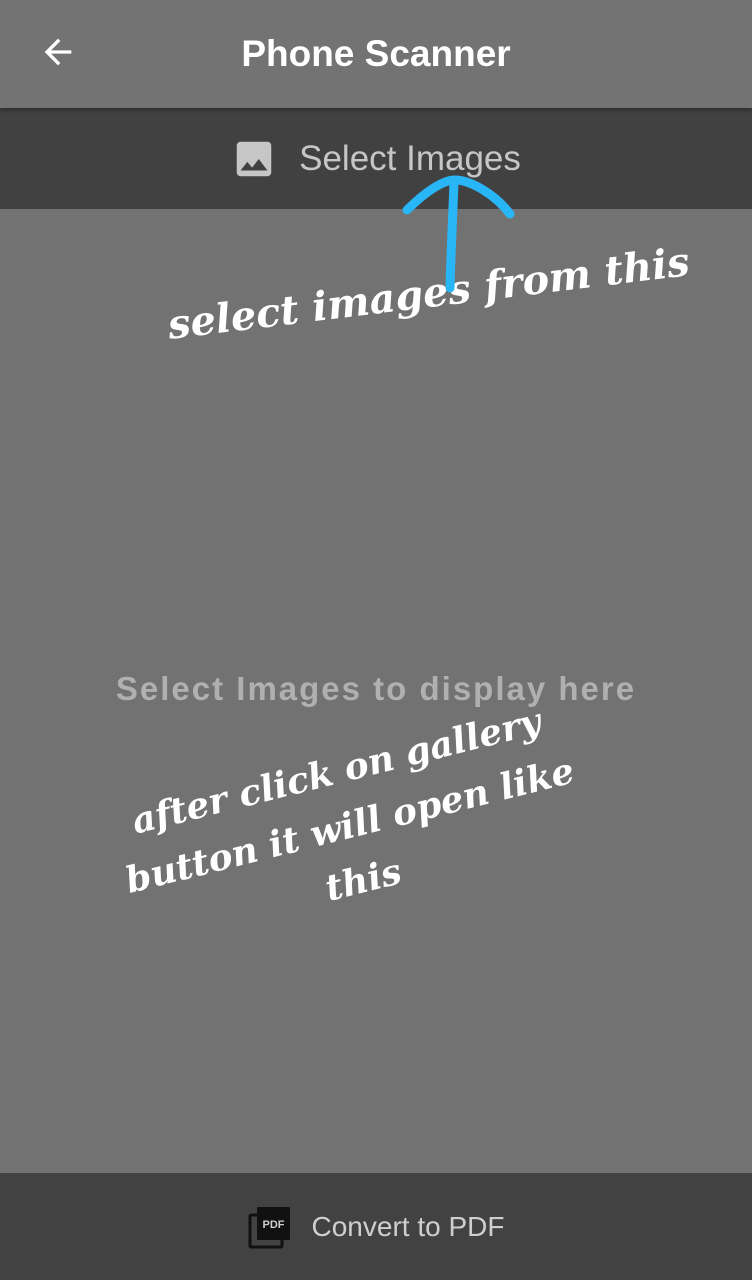  I want to click on pdf-icon: PDF, so click(269, 1227).